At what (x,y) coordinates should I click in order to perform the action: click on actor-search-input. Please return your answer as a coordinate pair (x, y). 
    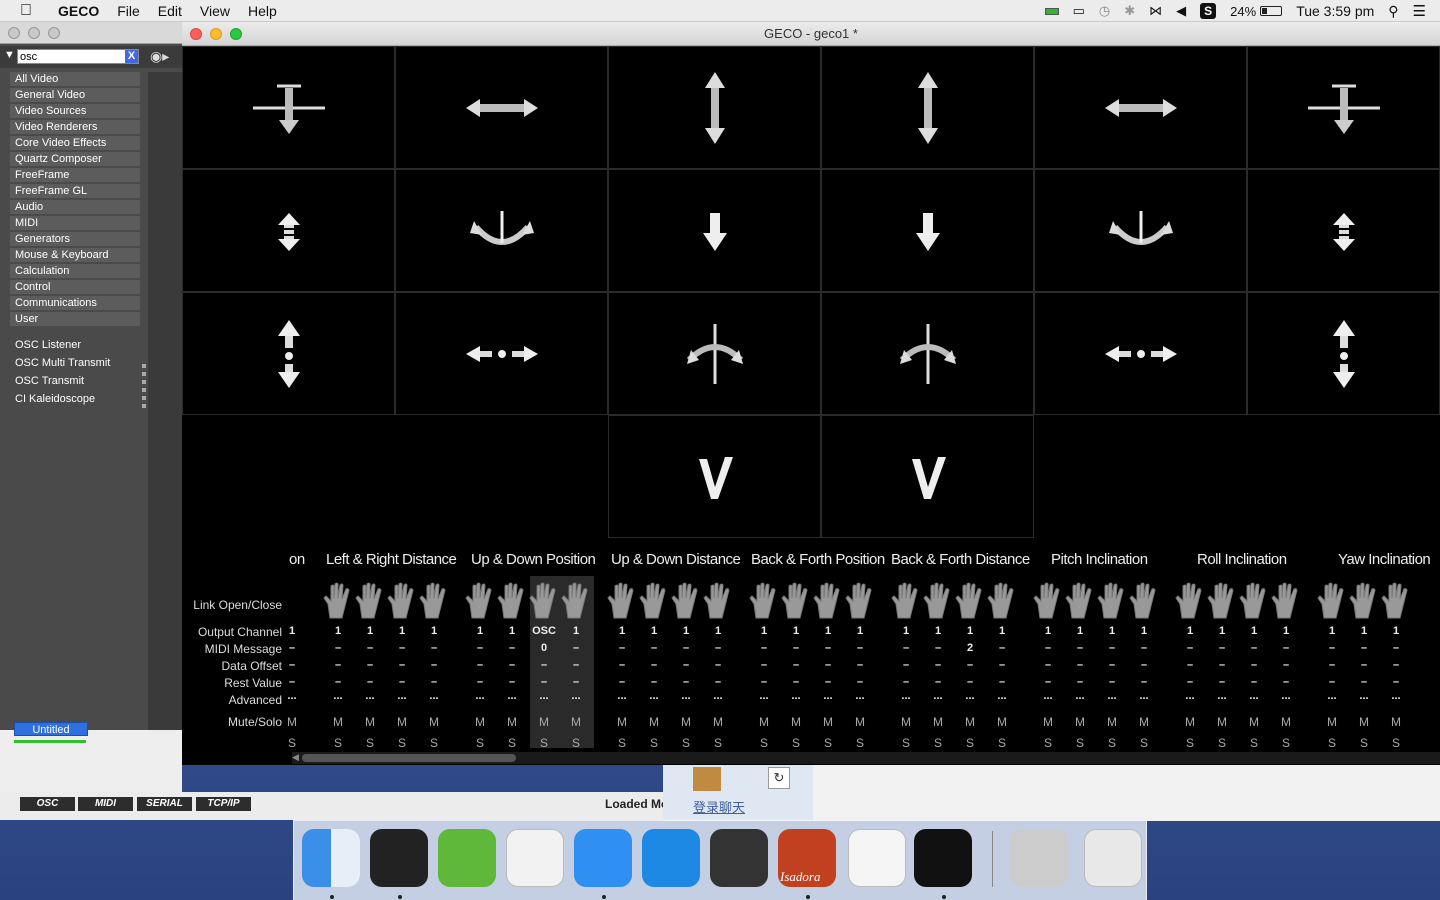
    Looking at the image, I should click on (78, 56).